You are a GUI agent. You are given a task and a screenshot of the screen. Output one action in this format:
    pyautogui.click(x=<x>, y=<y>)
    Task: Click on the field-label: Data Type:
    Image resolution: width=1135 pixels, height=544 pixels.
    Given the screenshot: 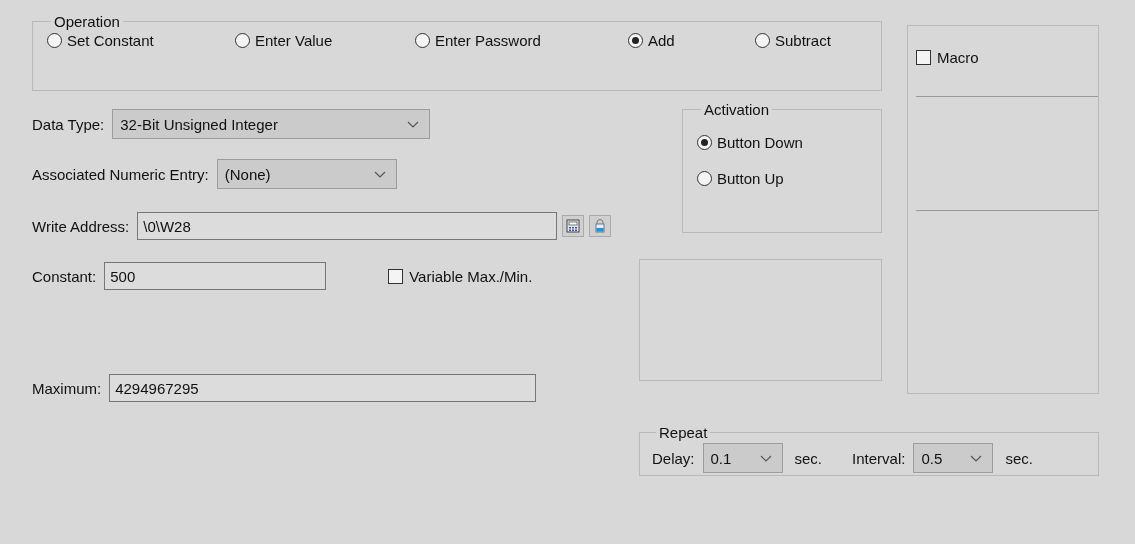 What is the action you would take?
    pyautogui.click(x=68, y=124)
    